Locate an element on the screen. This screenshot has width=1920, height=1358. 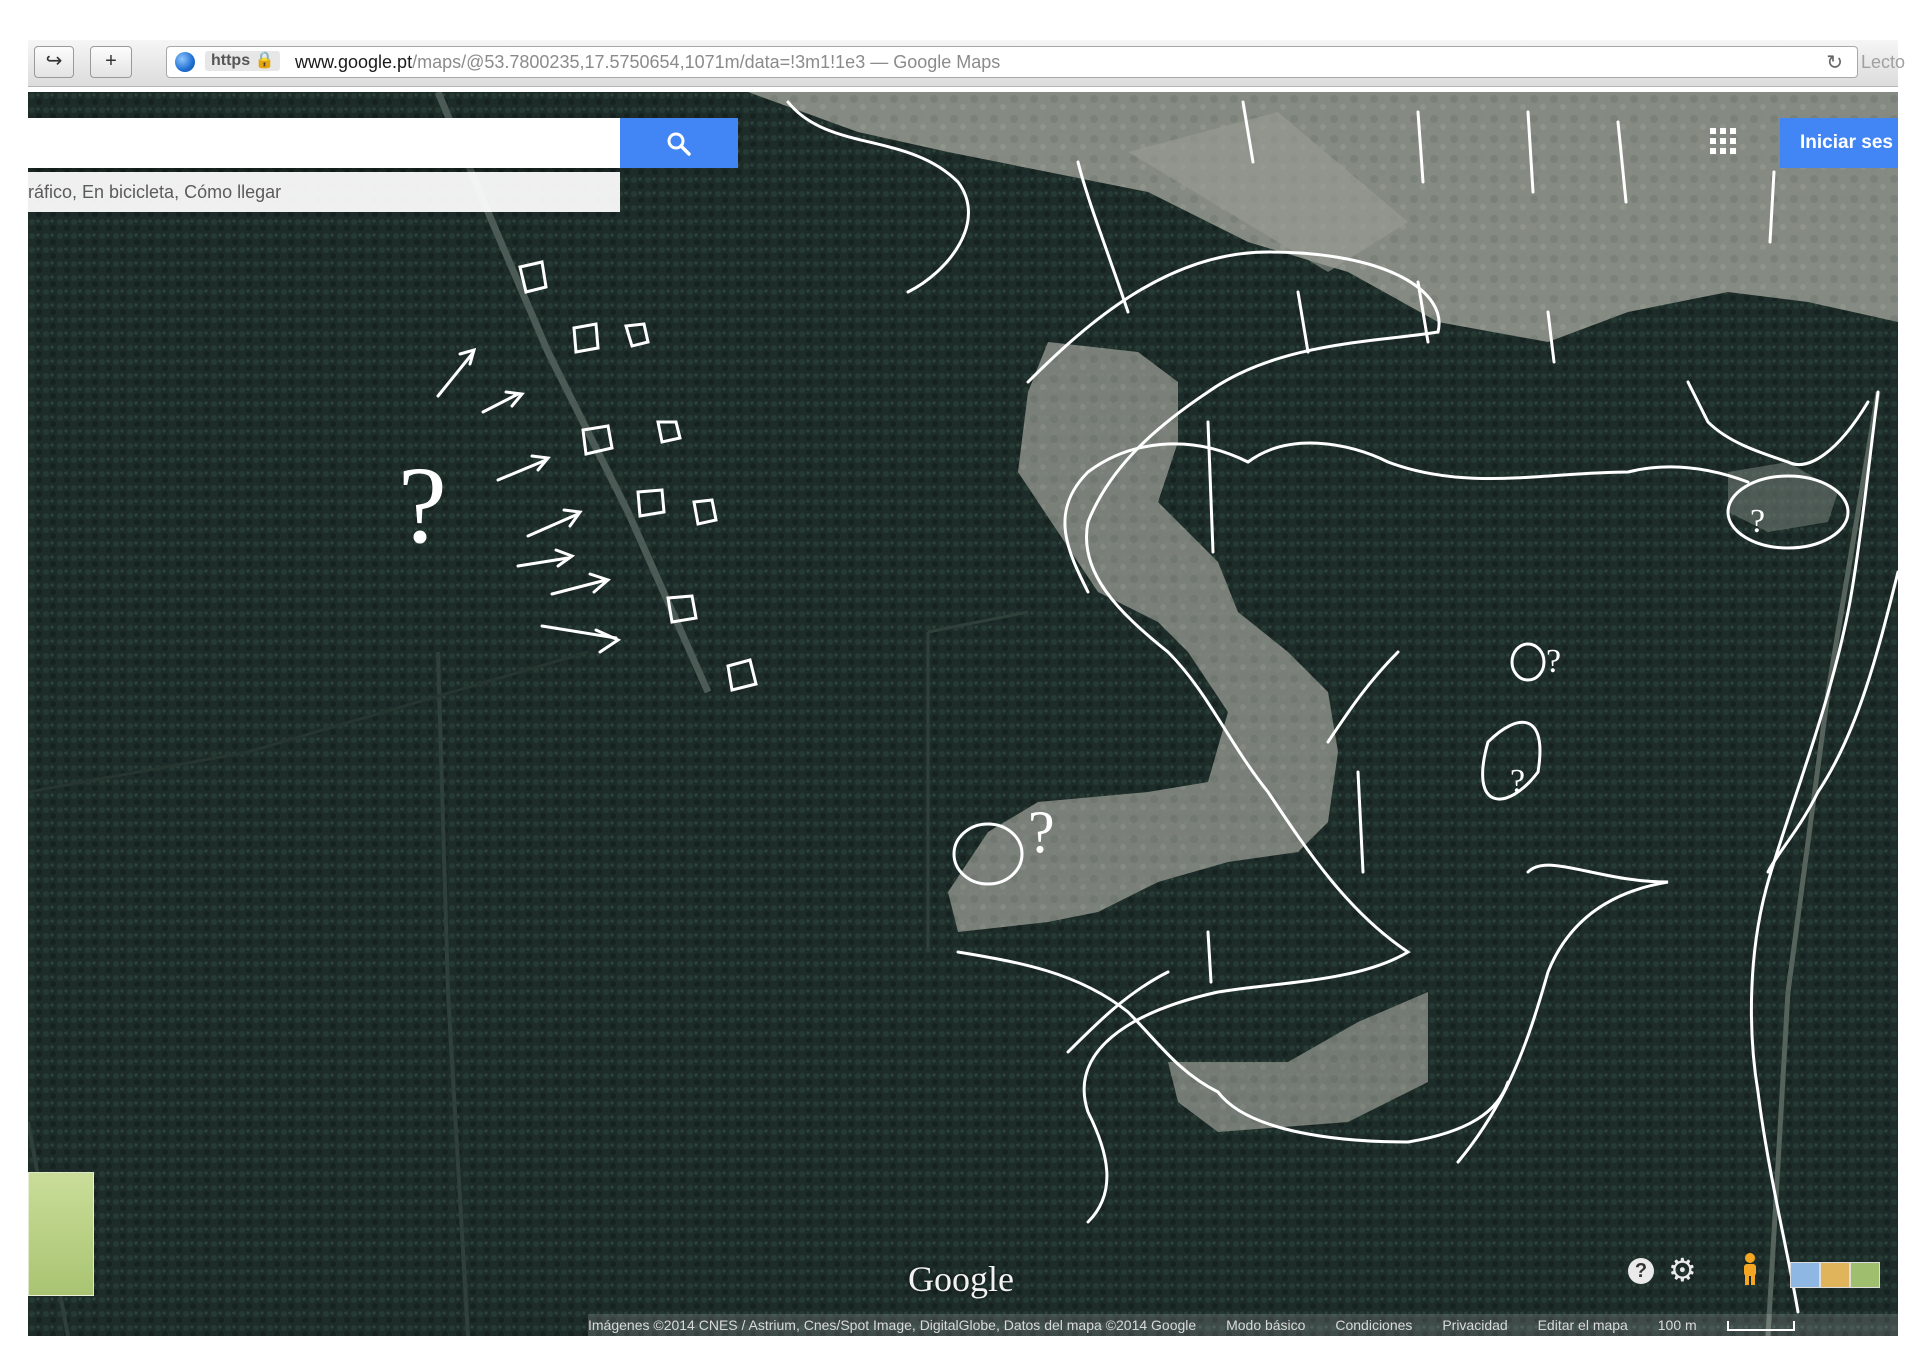
reader-button: Lecto is located at coordinates (1883, 62).